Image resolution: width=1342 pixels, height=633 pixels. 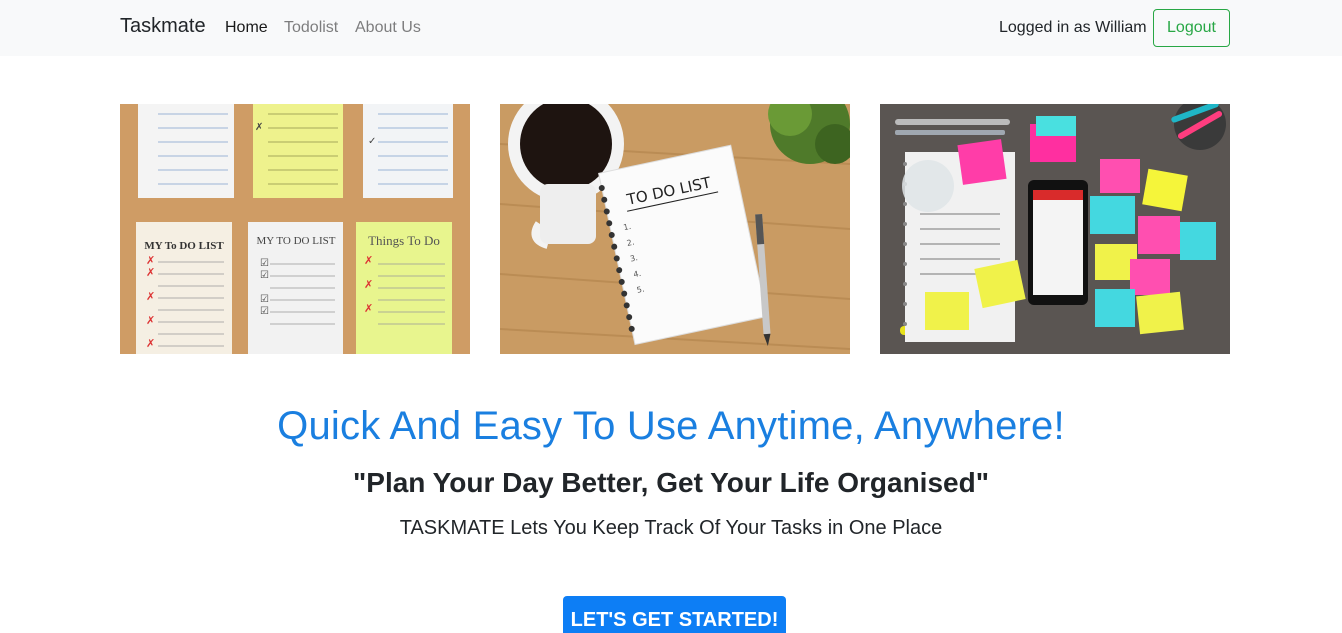 I want to click on note-title-1: MY To DO LIST, so click(x=184, y=246).